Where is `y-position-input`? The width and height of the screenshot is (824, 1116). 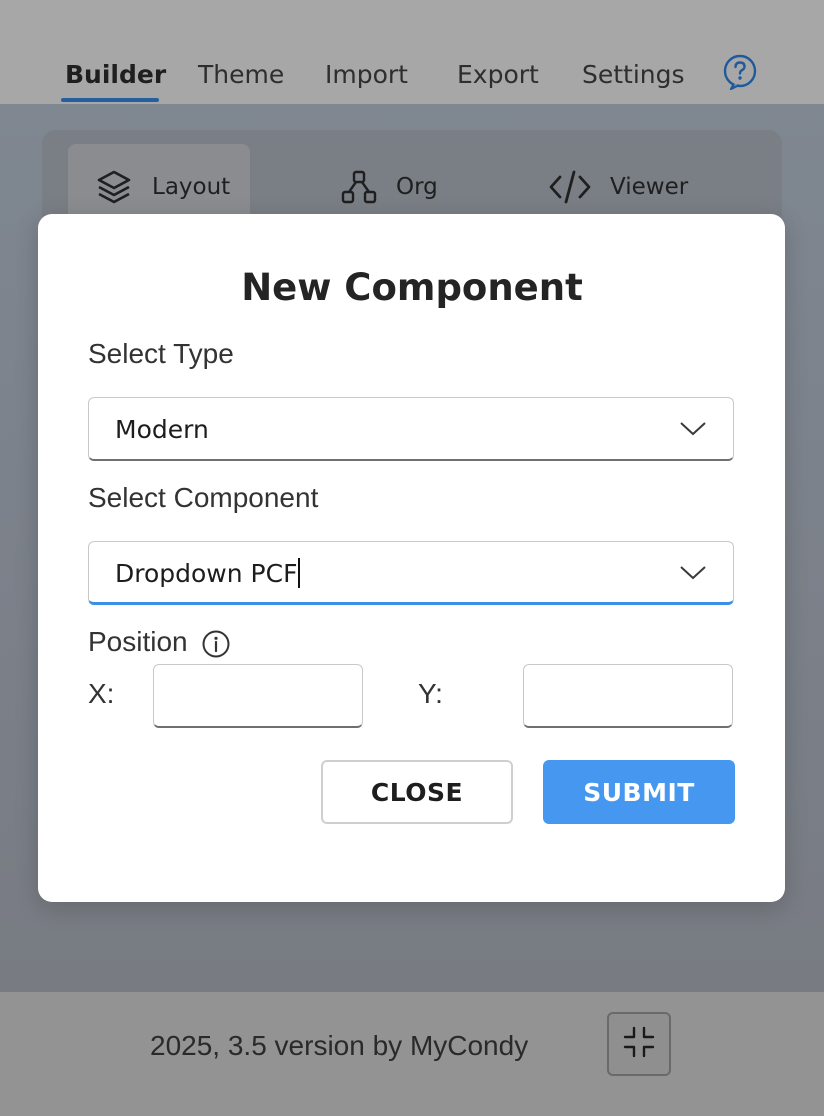 y-position-input is located at coordinates (628, 696).